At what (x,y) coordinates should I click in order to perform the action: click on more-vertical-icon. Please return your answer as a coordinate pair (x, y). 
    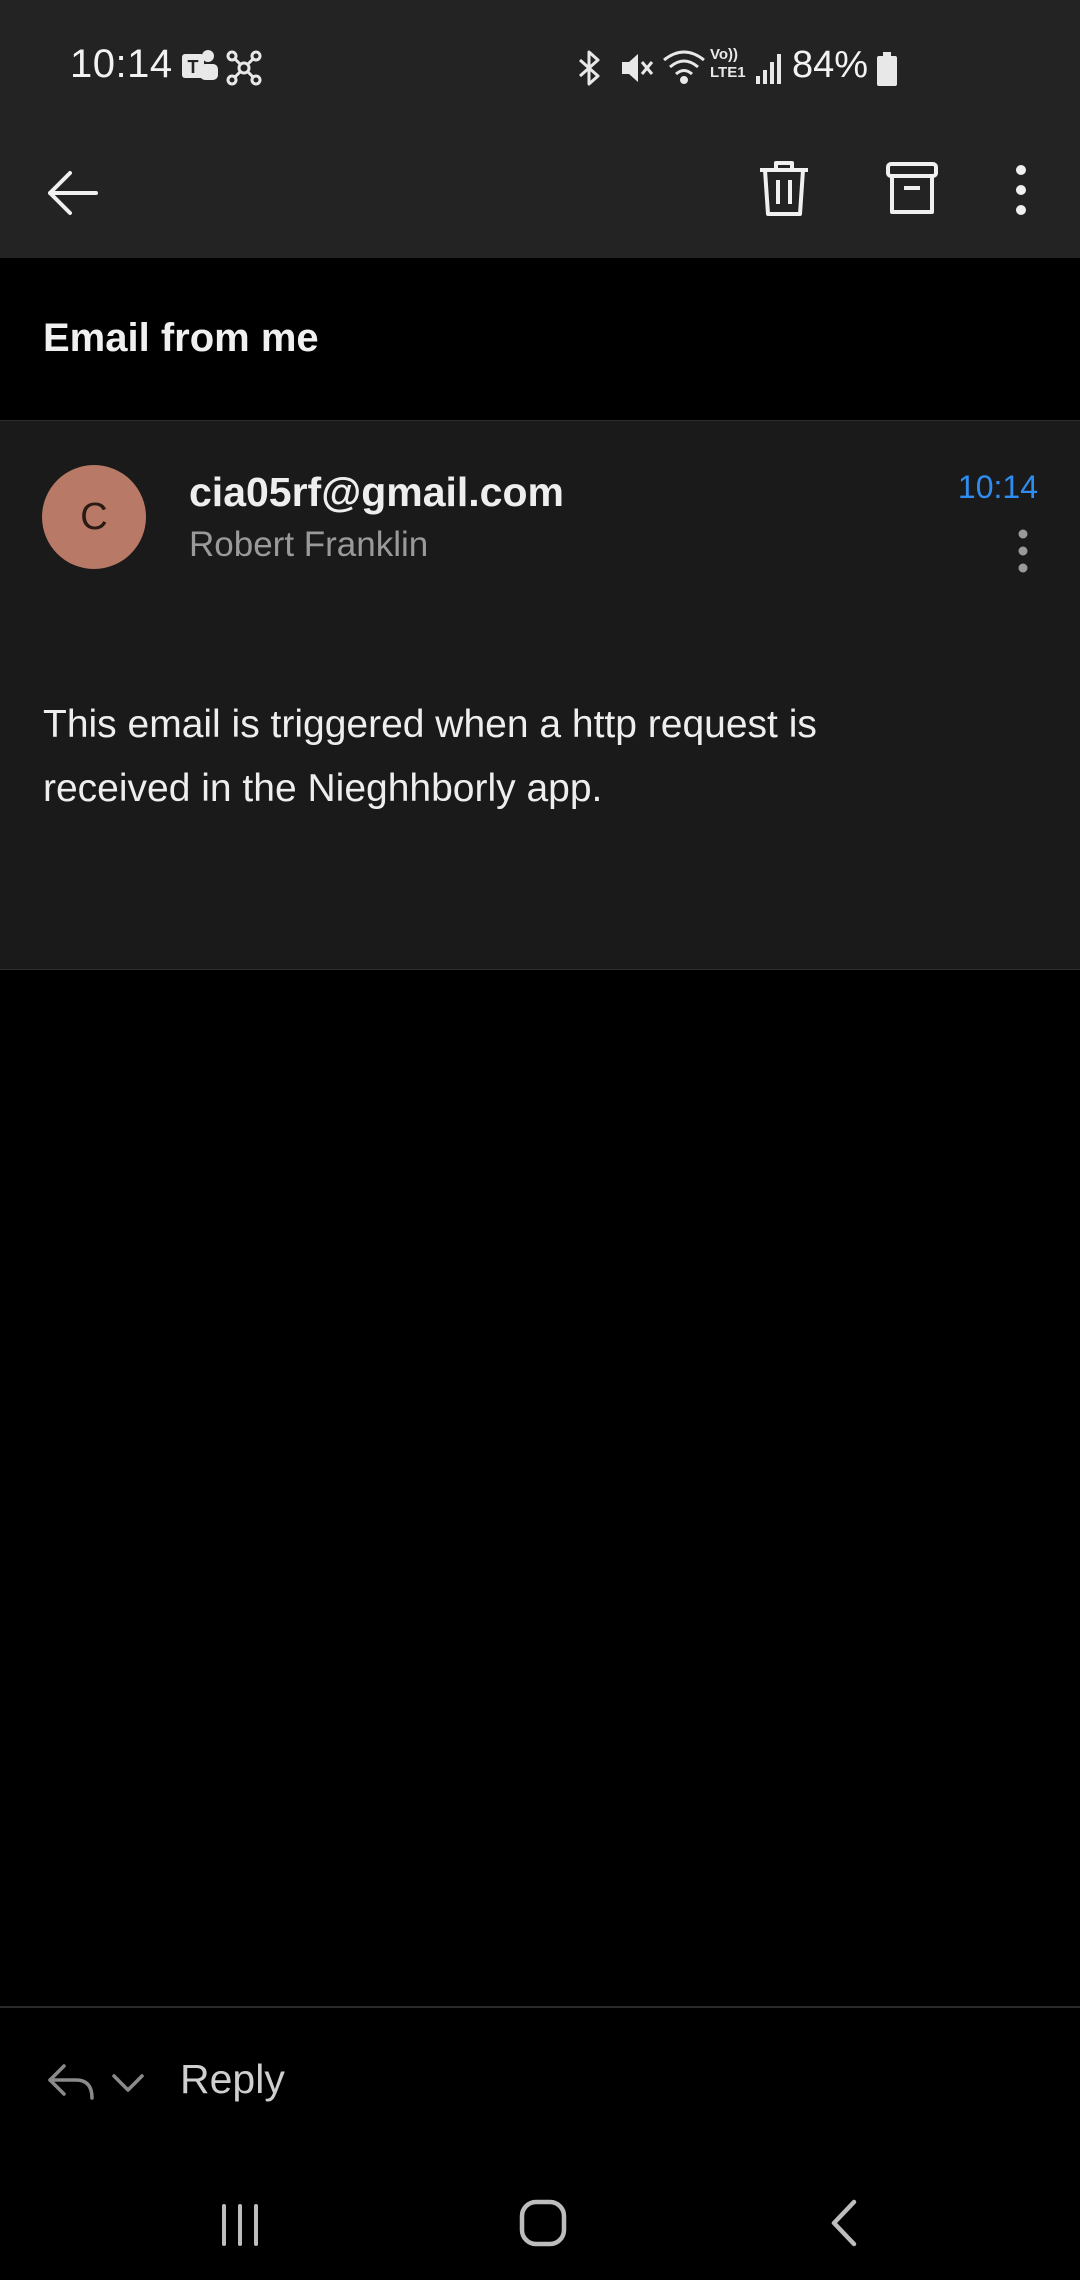
    Looking at the image, I should click on (1021, 190).